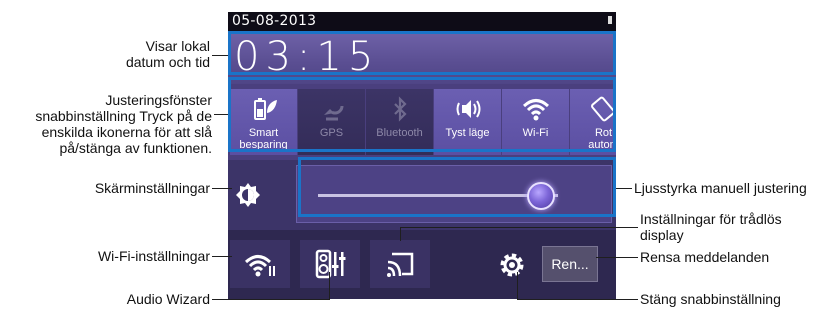 Image resolution: width=835 pixels, height=311 pixels. What do you see at coordinates (167, 54) in the screenshot?
I see `callout-date-time: Visar lokal datum och tid` at bounding box center [167, 54].